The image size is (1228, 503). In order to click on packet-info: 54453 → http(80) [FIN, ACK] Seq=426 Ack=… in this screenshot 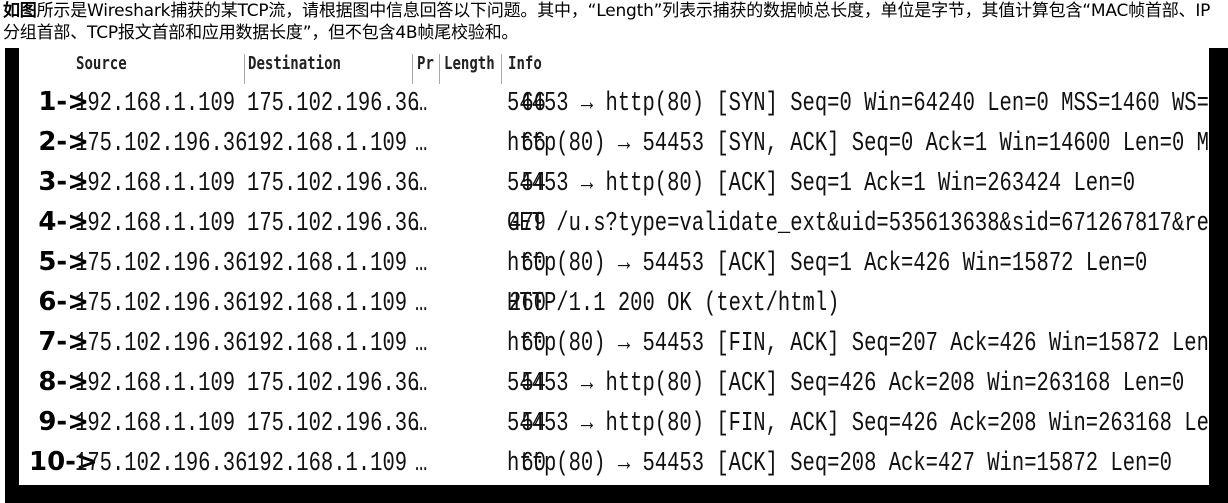, I will do `click(858, 424)`.